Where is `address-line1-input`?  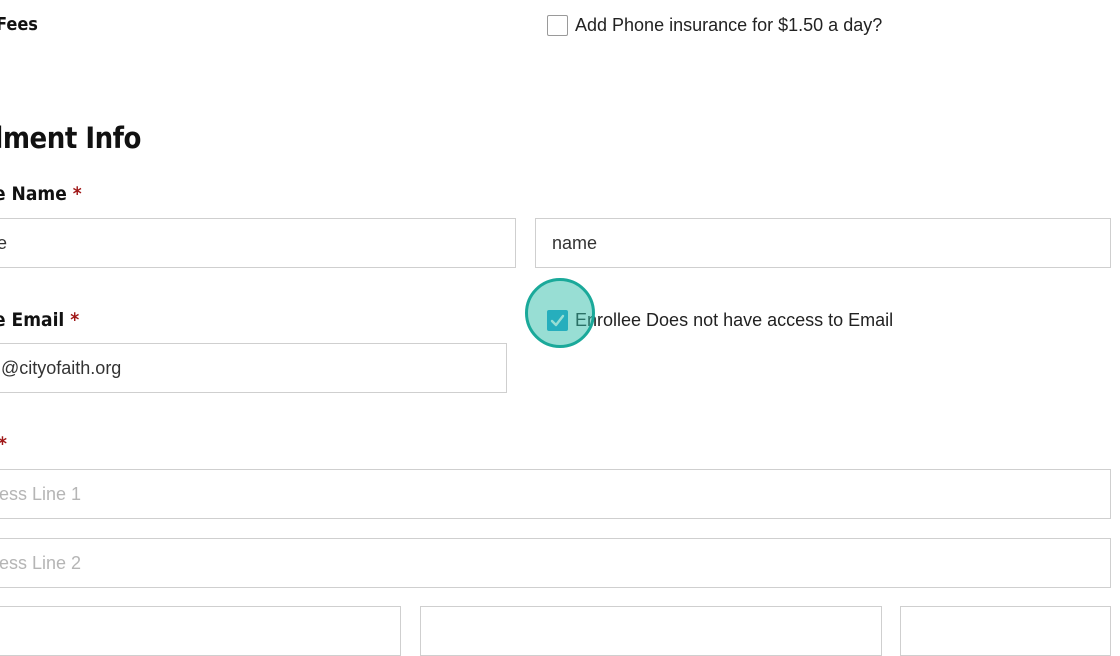 address-line1-input is located at coordinates (555, 494).